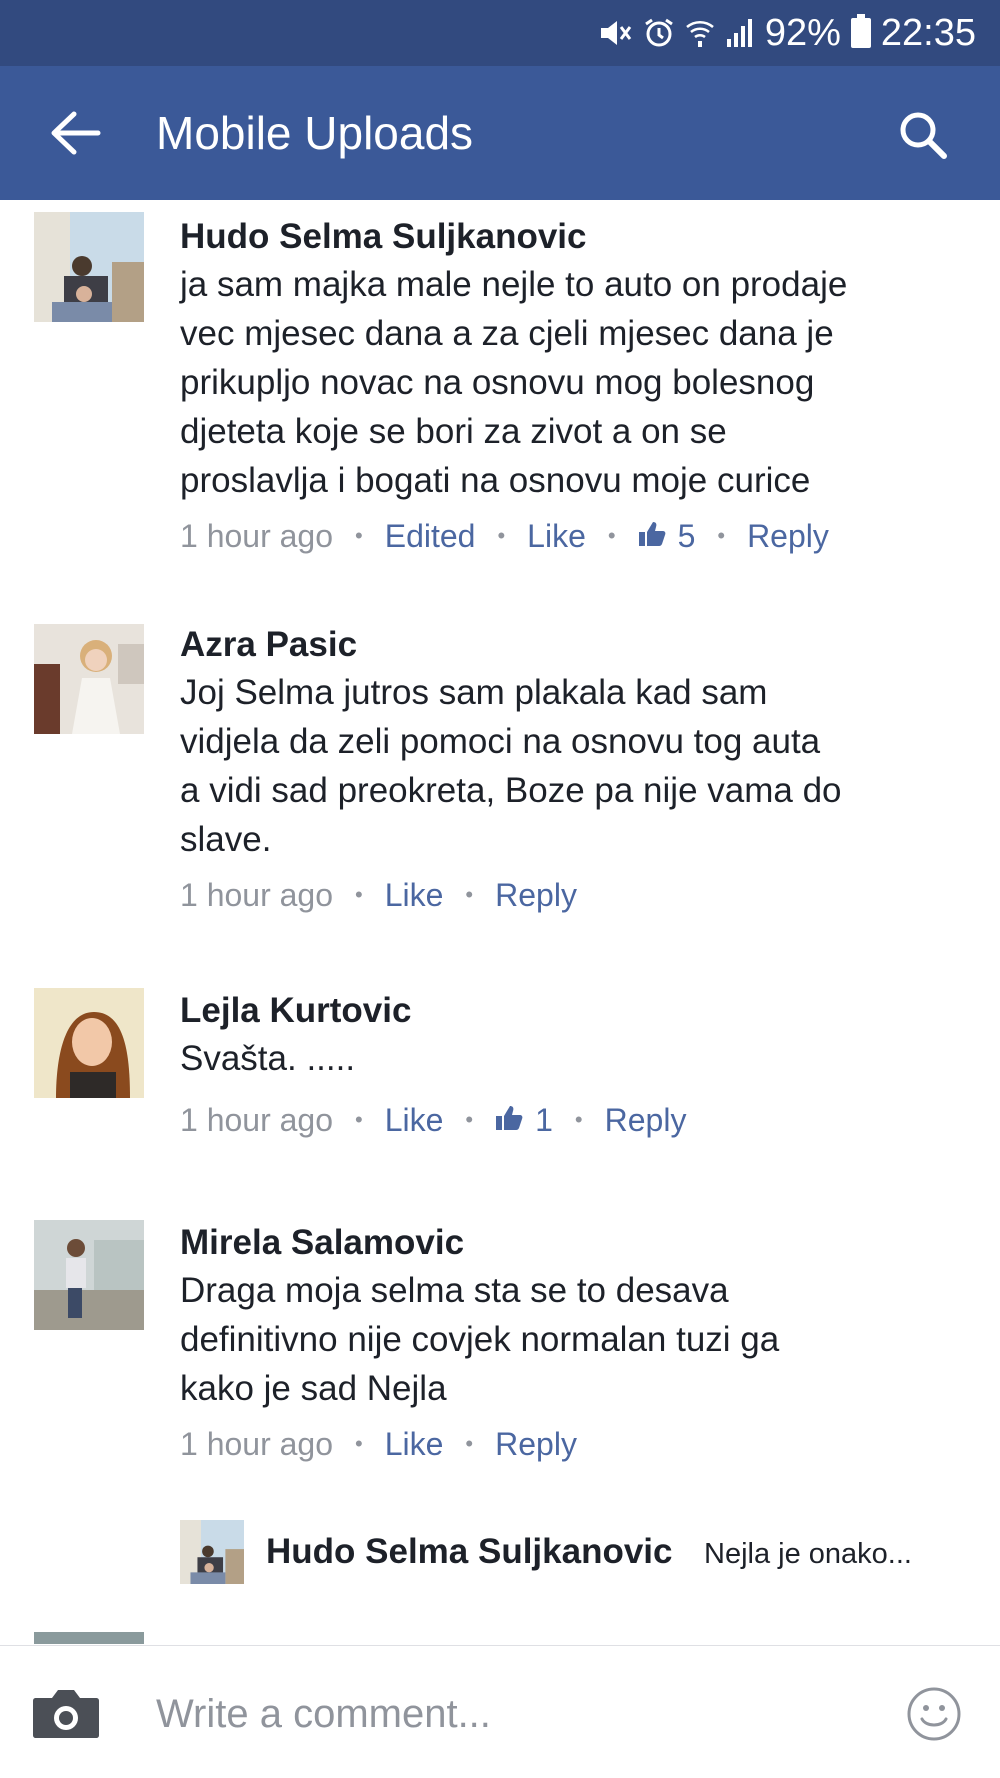  Describe the element at coordinates (226, 839) in the screenshot. I see `comment-line: slave.` at that location.